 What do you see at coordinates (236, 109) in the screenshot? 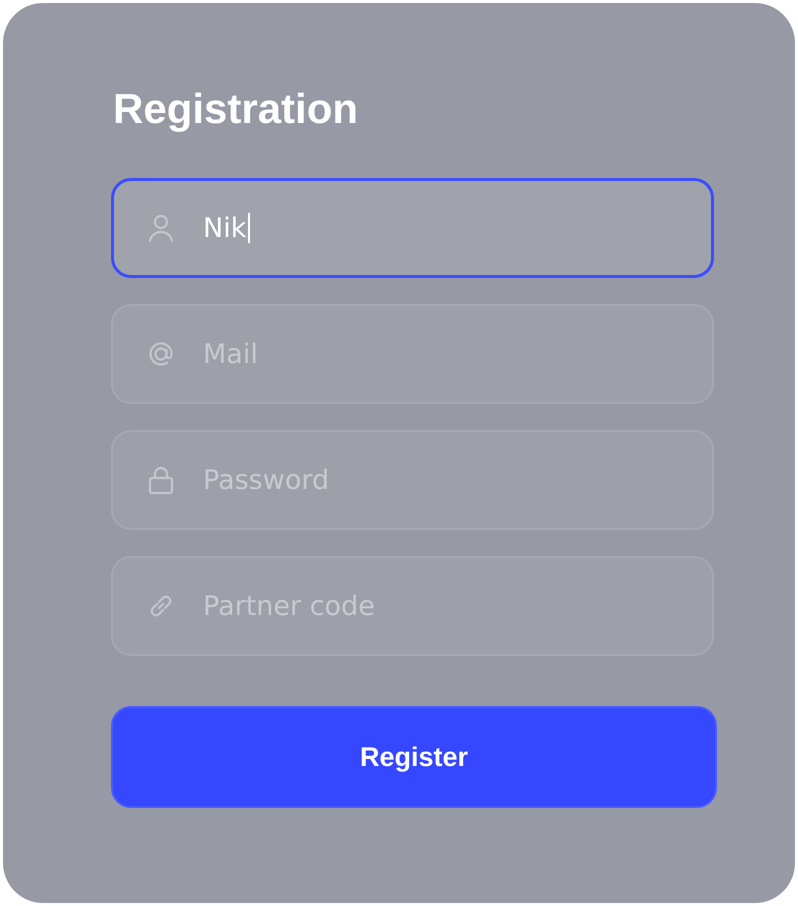
I see `form-title: Registration` at bounding box center [236, 109].